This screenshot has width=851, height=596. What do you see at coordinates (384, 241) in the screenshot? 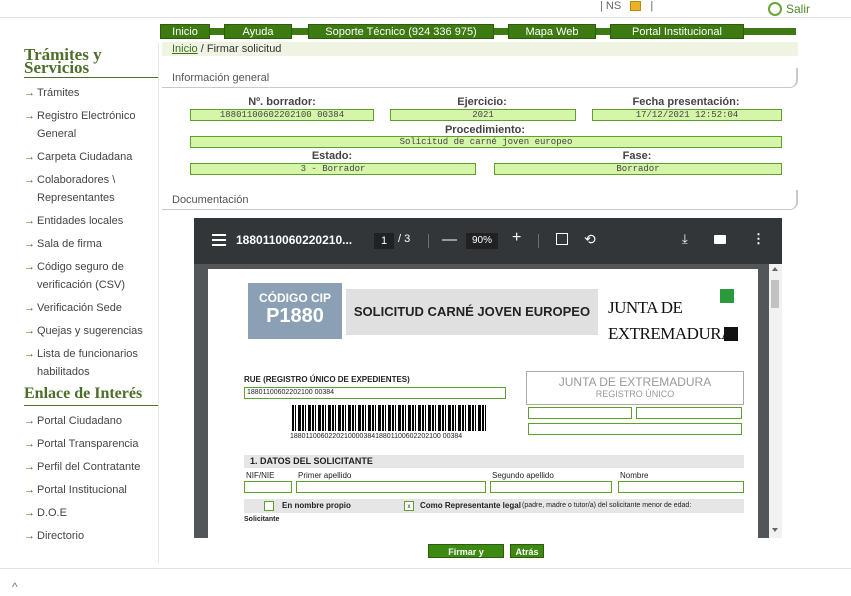
I see `page-number-input: 1` at bounding box center [384, 241].